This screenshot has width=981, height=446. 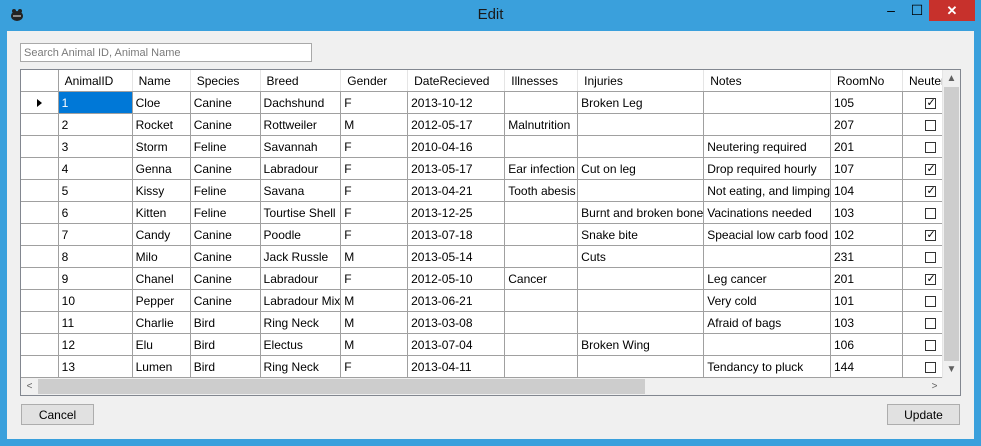 What do you see at coordinates (456, 366) in the screenshot?
I see `cell-date: 2013-04-11` at bounding box center [456, 366].